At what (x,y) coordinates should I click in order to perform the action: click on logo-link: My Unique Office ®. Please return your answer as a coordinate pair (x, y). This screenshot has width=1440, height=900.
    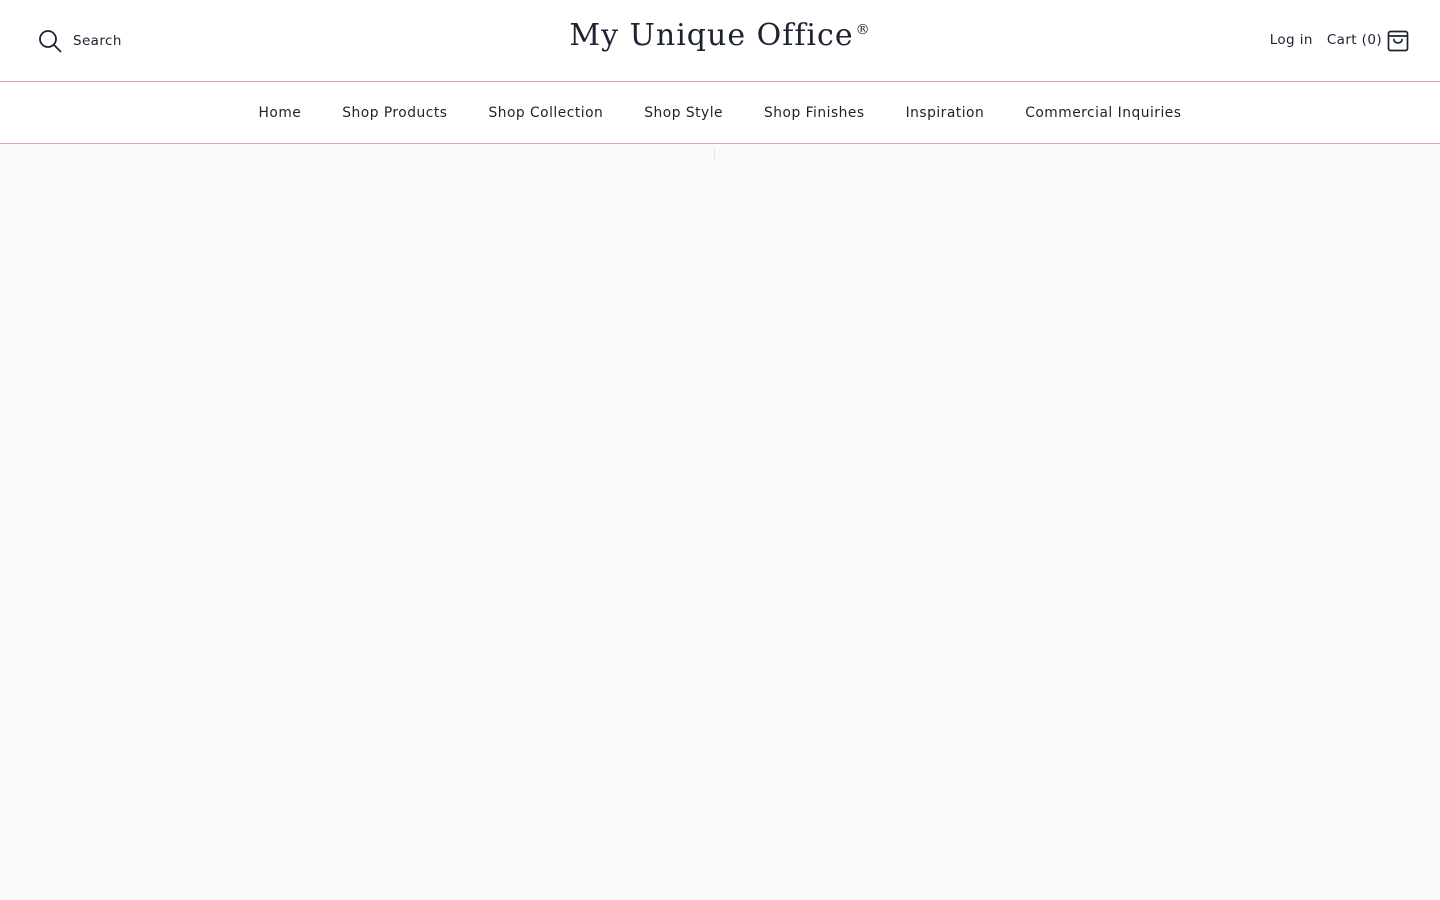
    Looking at the image, I should click on (719, 35).